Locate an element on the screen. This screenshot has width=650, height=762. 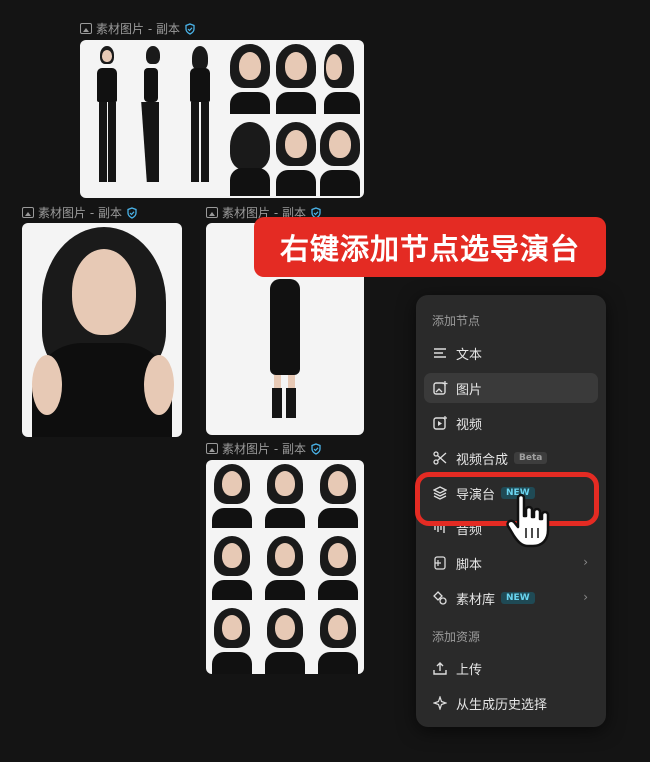
menu-item-label: 上传 is located at coordinates (469, 670).